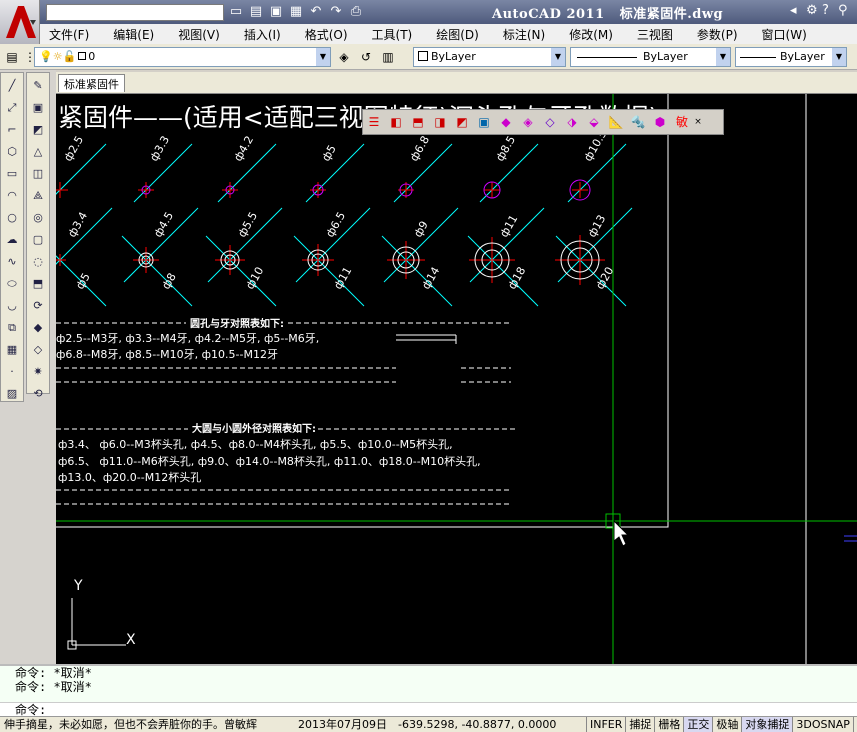 This screenshot has height=732, width=857. Describe the element at coordinates (38, 173) in the screenshot. I see `cylinder-icon: ◫` at that location.